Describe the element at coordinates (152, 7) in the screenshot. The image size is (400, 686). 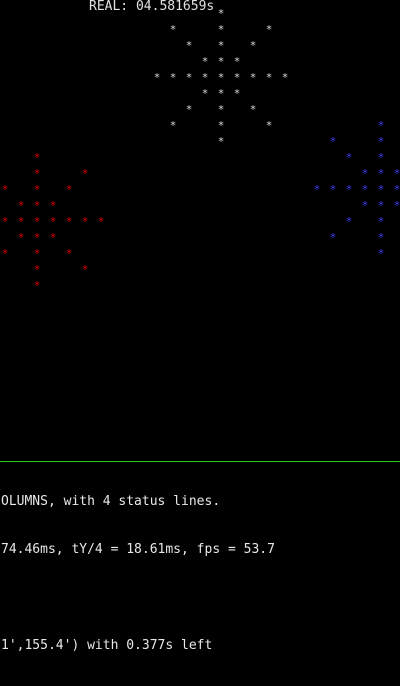
I see `real-time-readout: REAL: 04.581659s` at that location.